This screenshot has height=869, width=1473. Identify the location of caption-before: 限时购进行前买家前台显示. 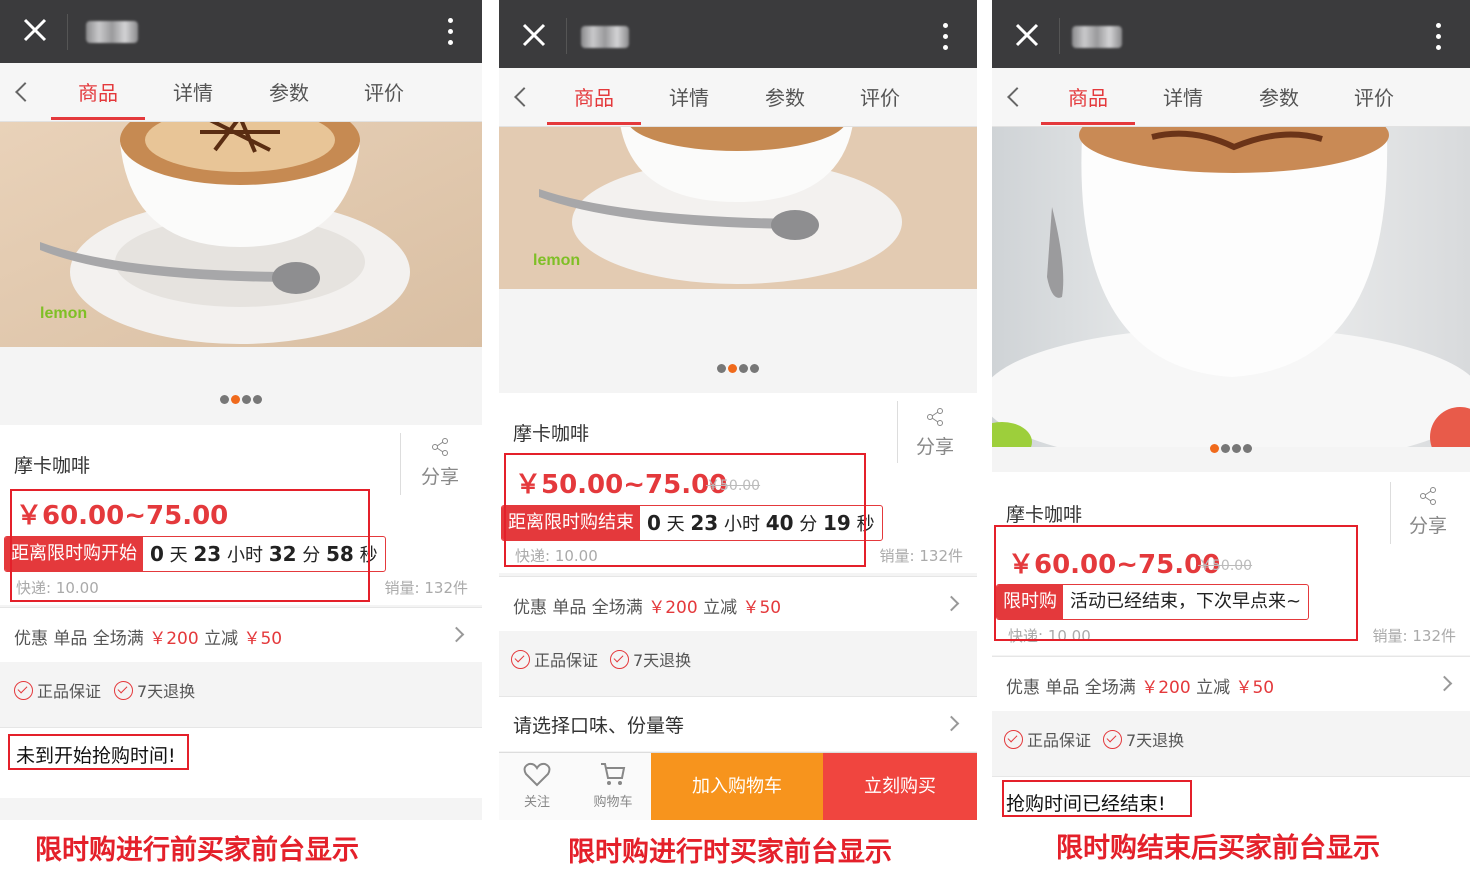
(197, 850).